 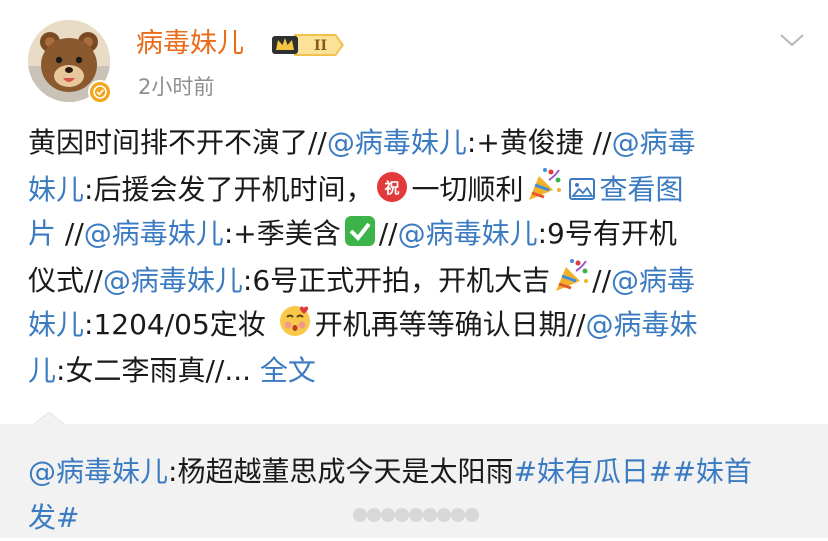 What do you see at coordinates (641, 189) in the screenshot?
I see `inline-link: 查看图` at bounding box center [641, 189].